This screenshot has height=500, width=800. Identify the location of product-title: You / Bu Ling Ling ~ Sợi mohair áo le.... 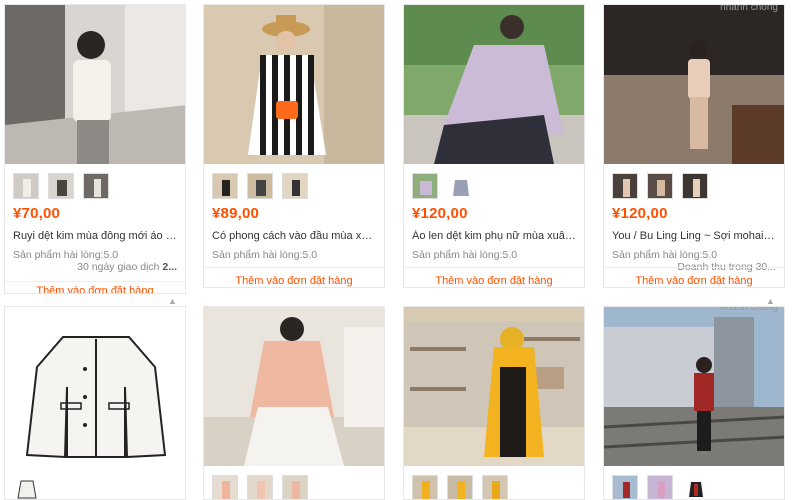
(695, 236).